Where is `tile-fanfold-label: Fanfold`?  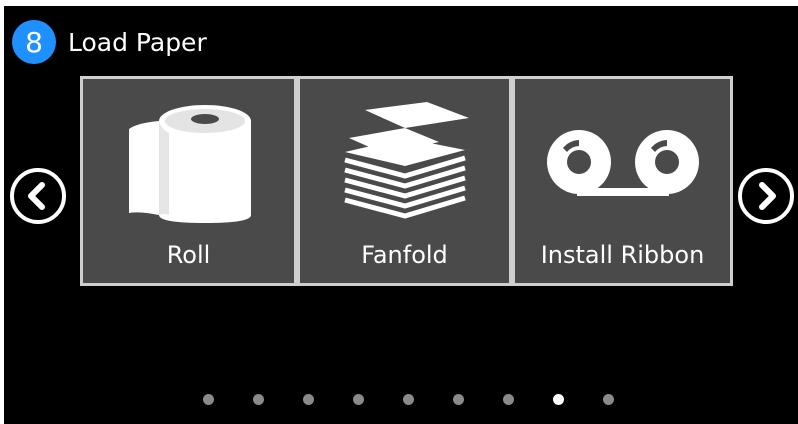 tile-fanfold-label: Fanfold is located at coordinates (404, 255).